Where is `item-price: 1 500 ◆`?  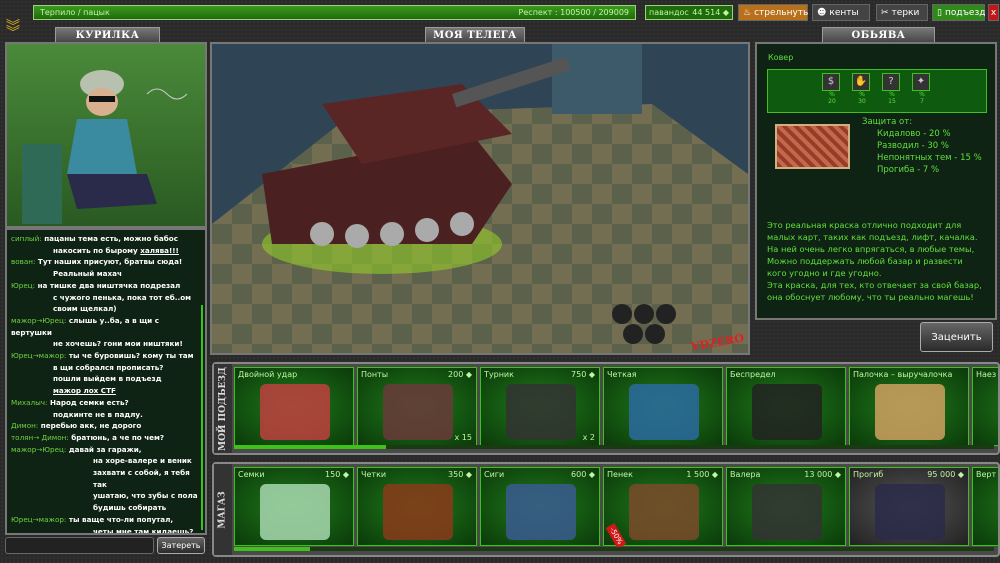 item-price: 1 500 ◆ is located at coordinates (702, 474).